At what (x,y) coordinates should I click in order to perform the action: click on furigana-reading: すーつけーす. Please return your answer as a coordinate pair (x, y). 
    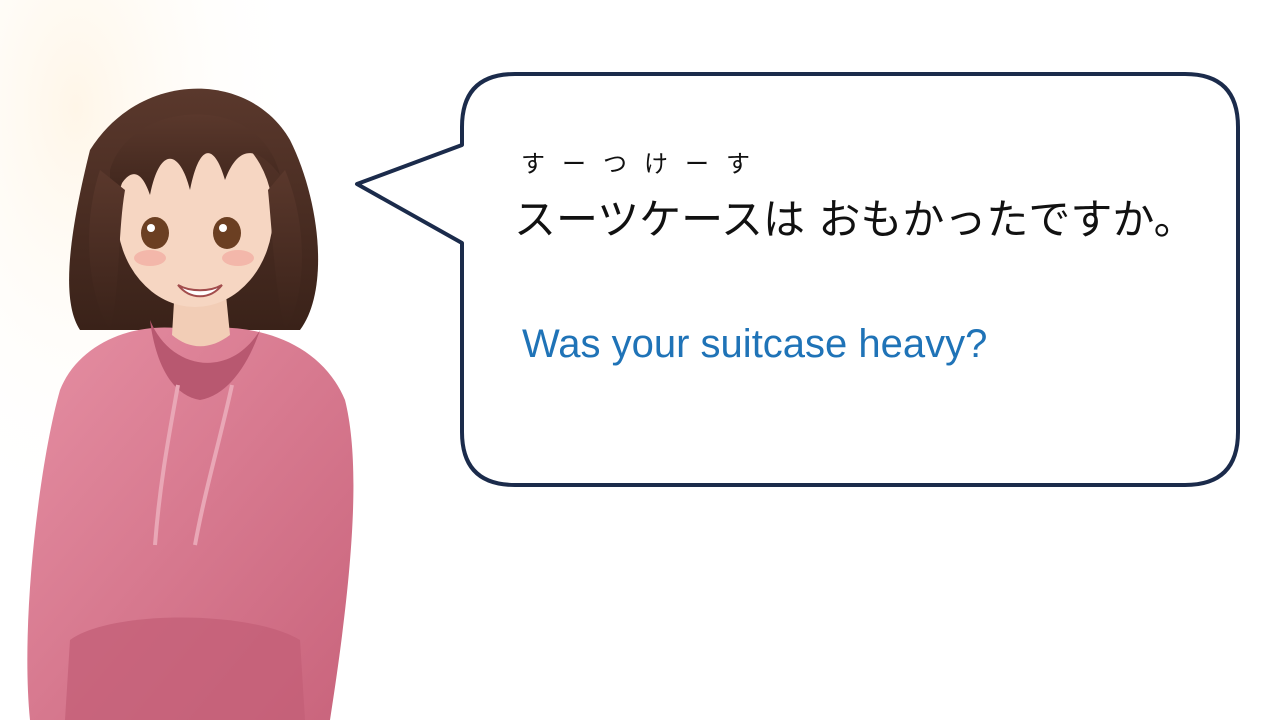
    Looking at the image, I should click on (644, 164).